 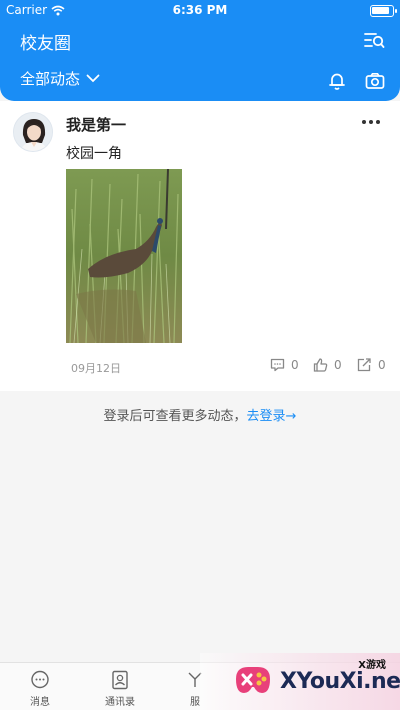 I want to click on status-time: 6:36 PM, so click(x=200, y=10).